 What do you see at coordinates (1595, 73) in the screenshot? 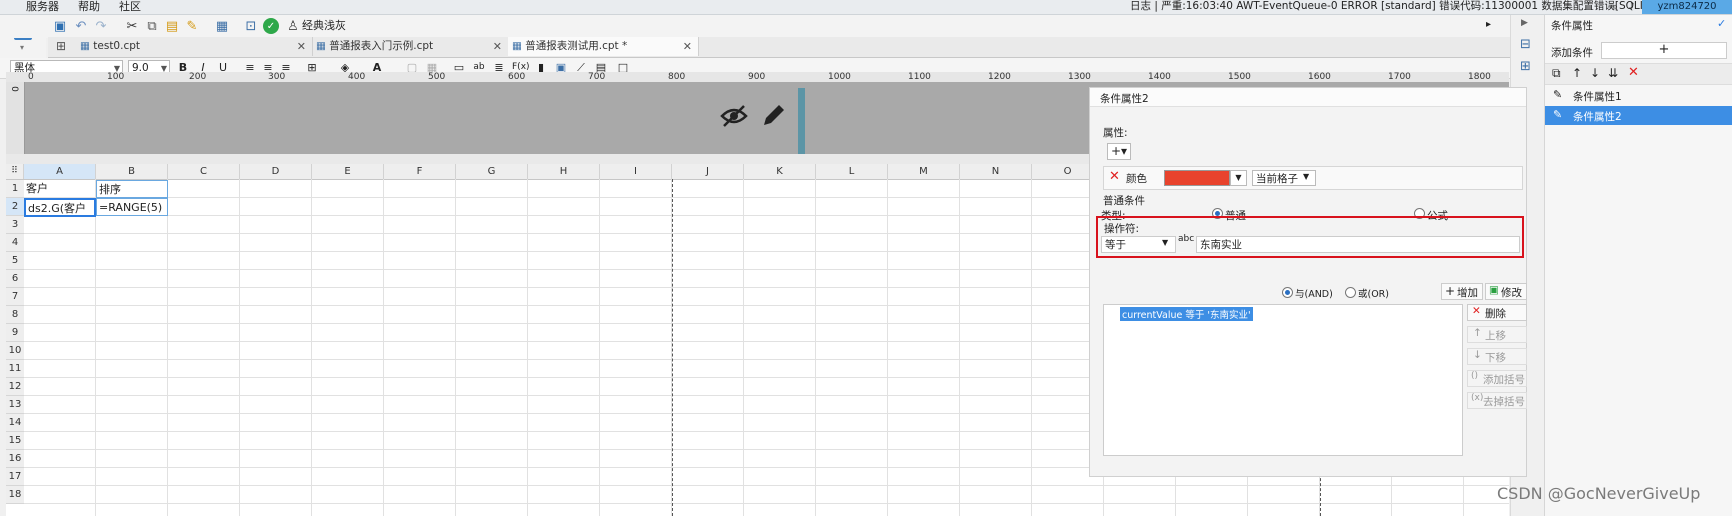
I see `arrow-down-icon: ↓` at bounding box center [1595, 73].